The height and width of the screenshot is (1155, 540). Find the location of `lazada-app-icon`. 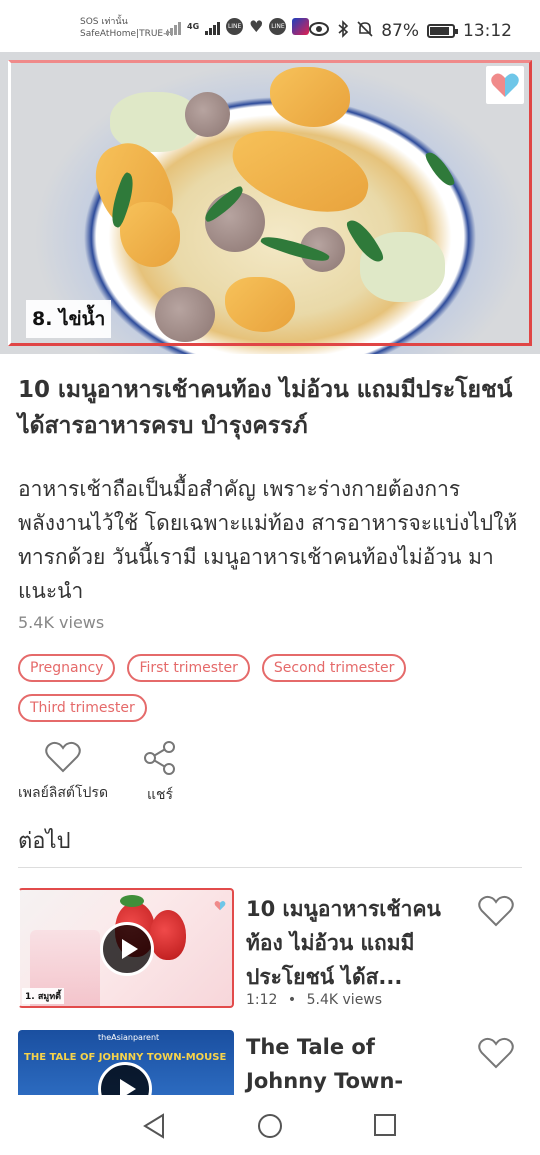

lazada-app-icon is located at coordinates (301, 26).